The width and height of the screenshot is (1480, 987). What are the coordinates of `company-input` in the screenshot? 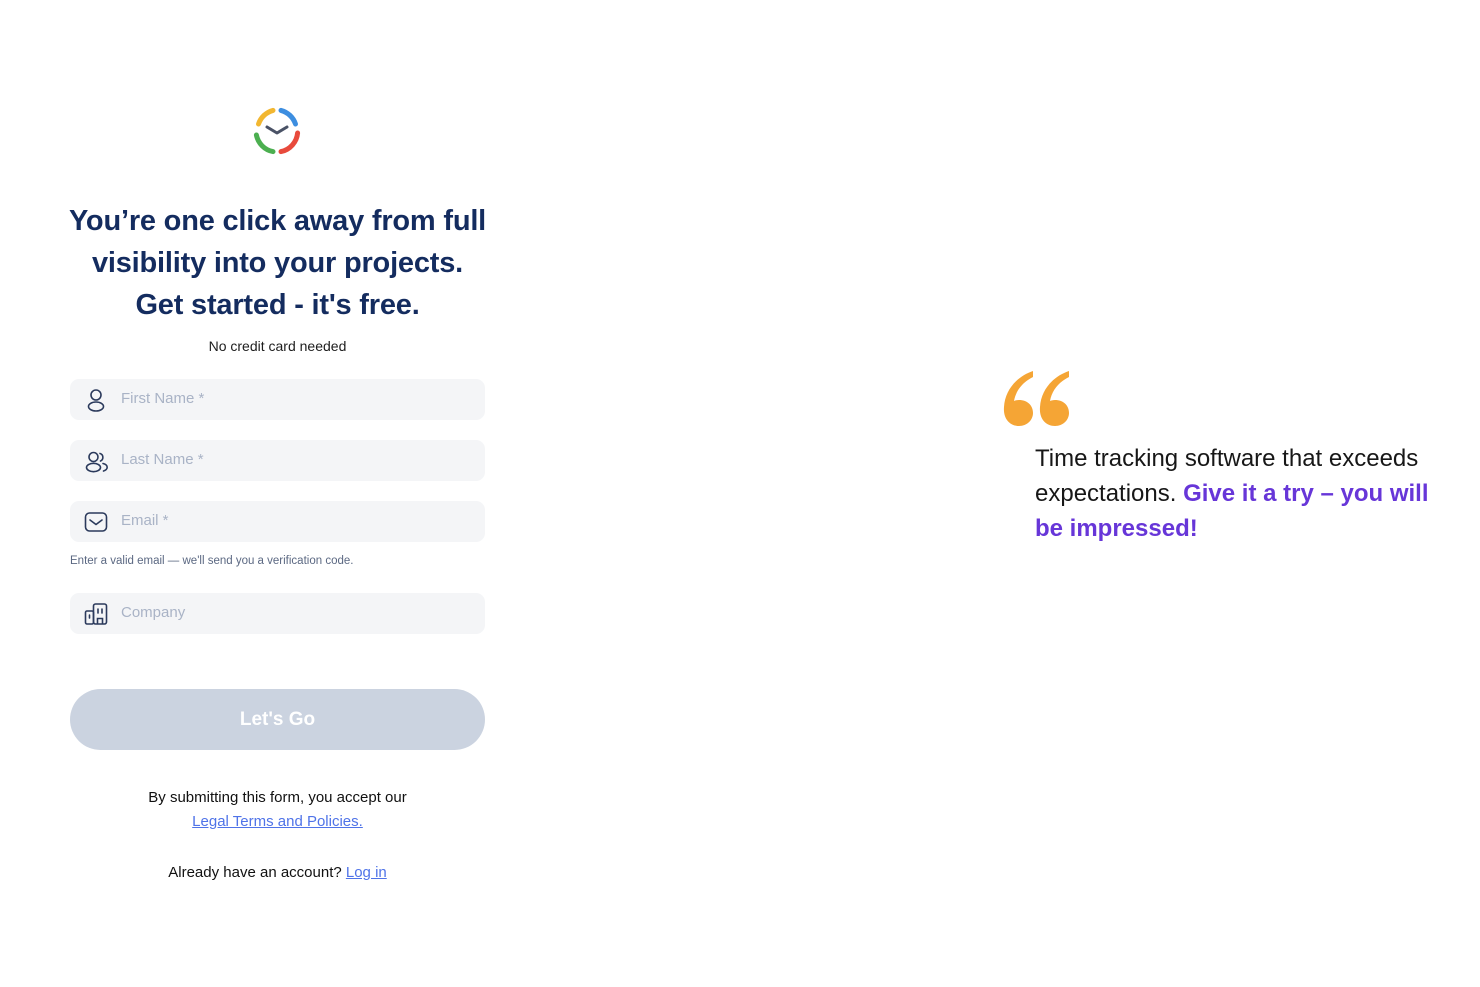 It's located at (291, 612).